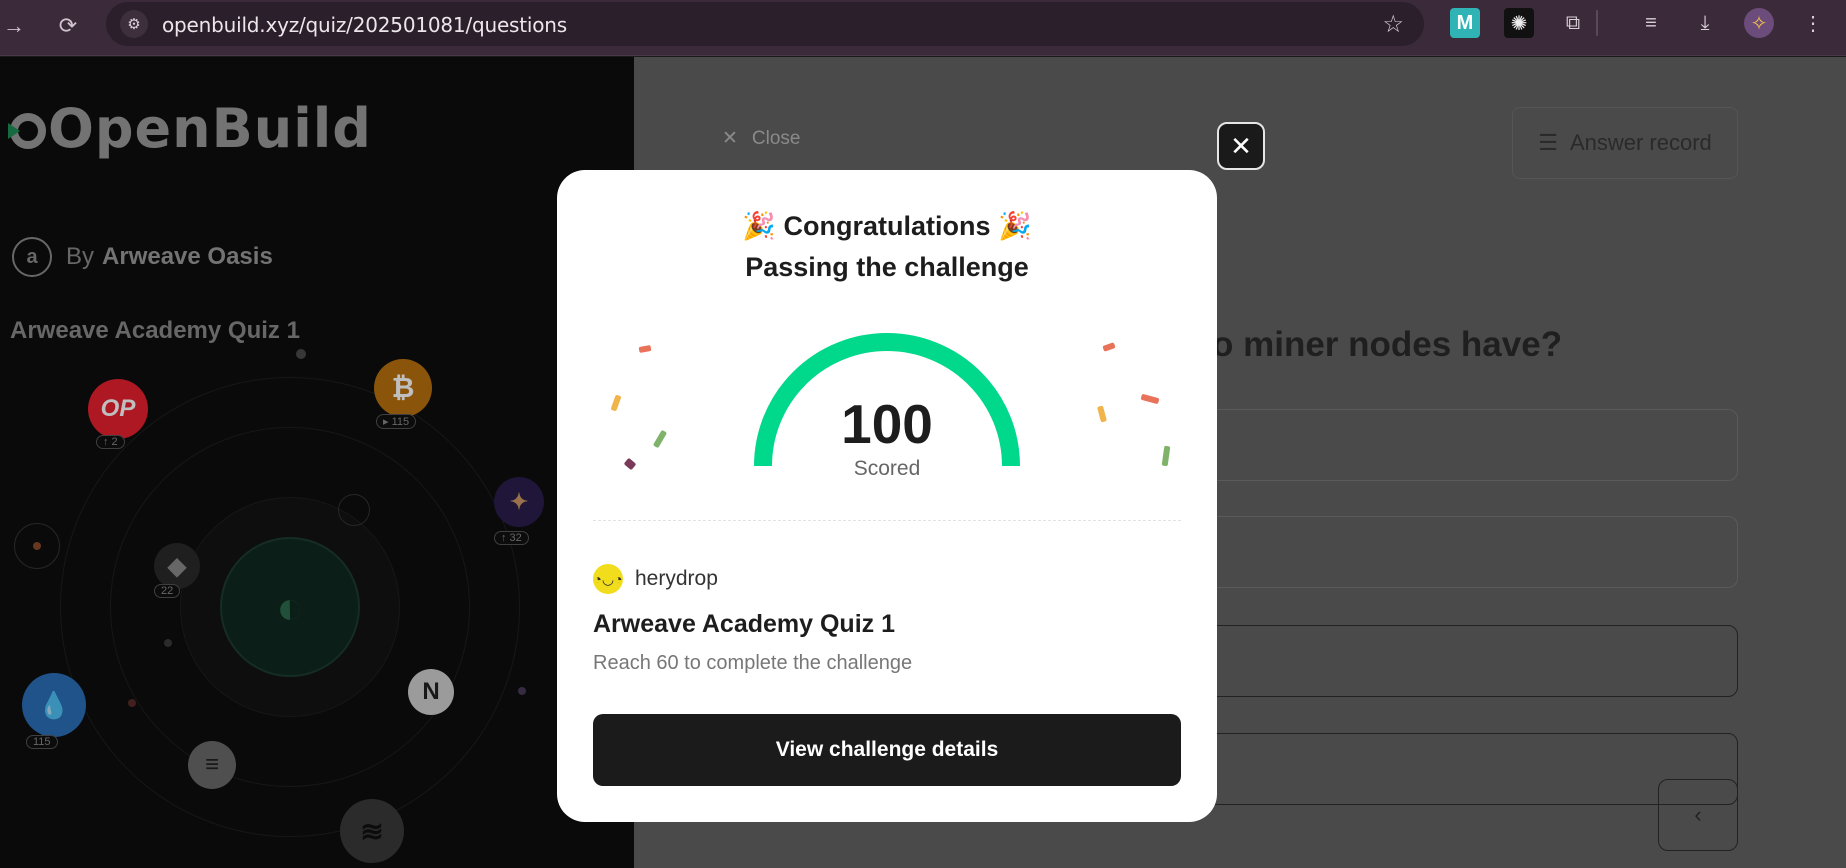 This screenshot has height=868, width=1846. I want to click on answer-record-label: Answer record, so click(1640, 142).